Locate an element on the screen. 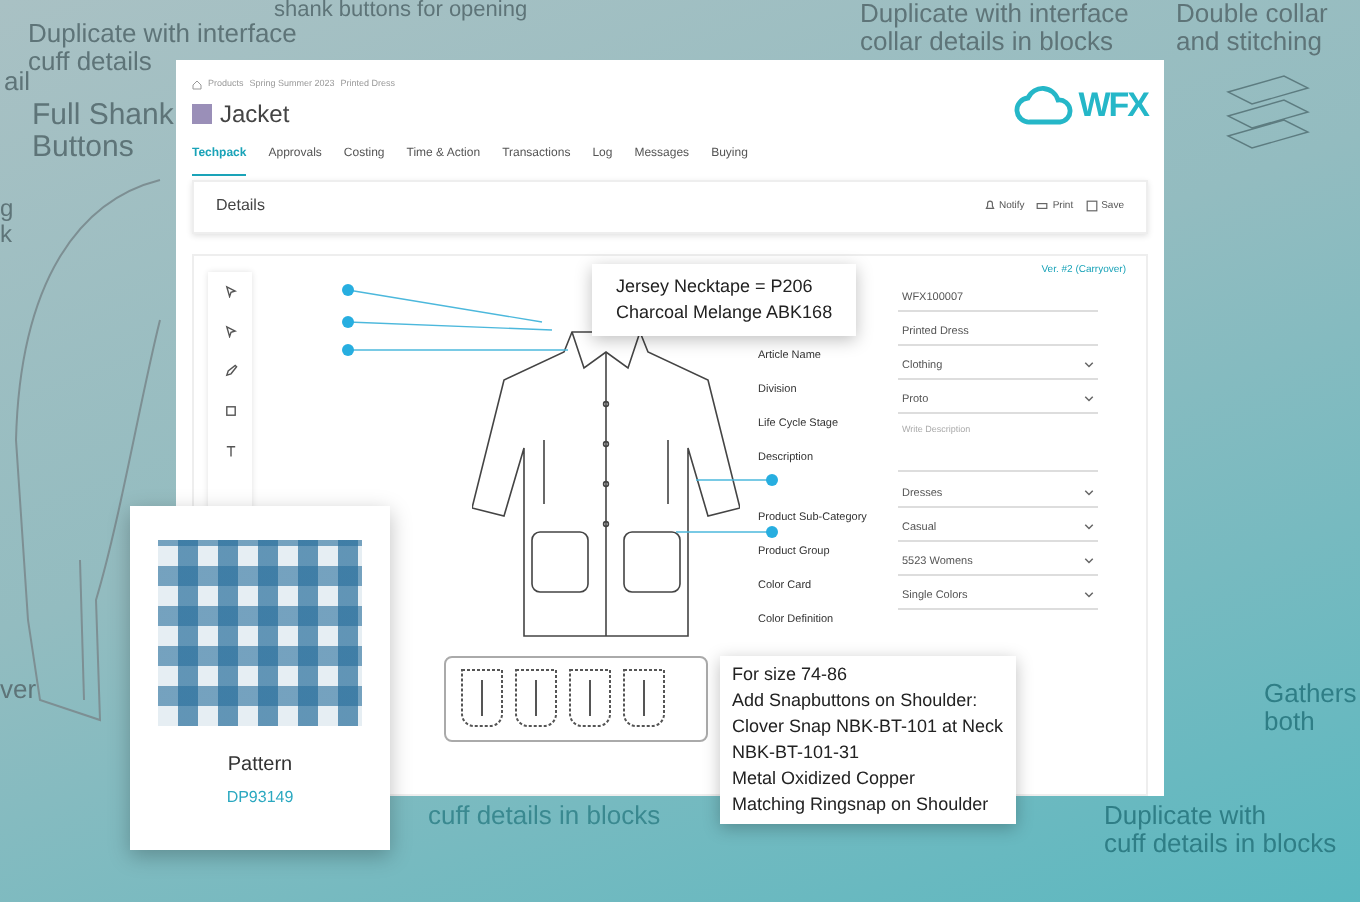  callout-note: For size 74-86 Add Snapbuttons on Shoulder: Clover Snap NBK-BT-101 at Neck NBK-BT-101-31 Metal Oxidized Copper Matching Ringsnap on Shoulder is located at coordinates (868, 740).